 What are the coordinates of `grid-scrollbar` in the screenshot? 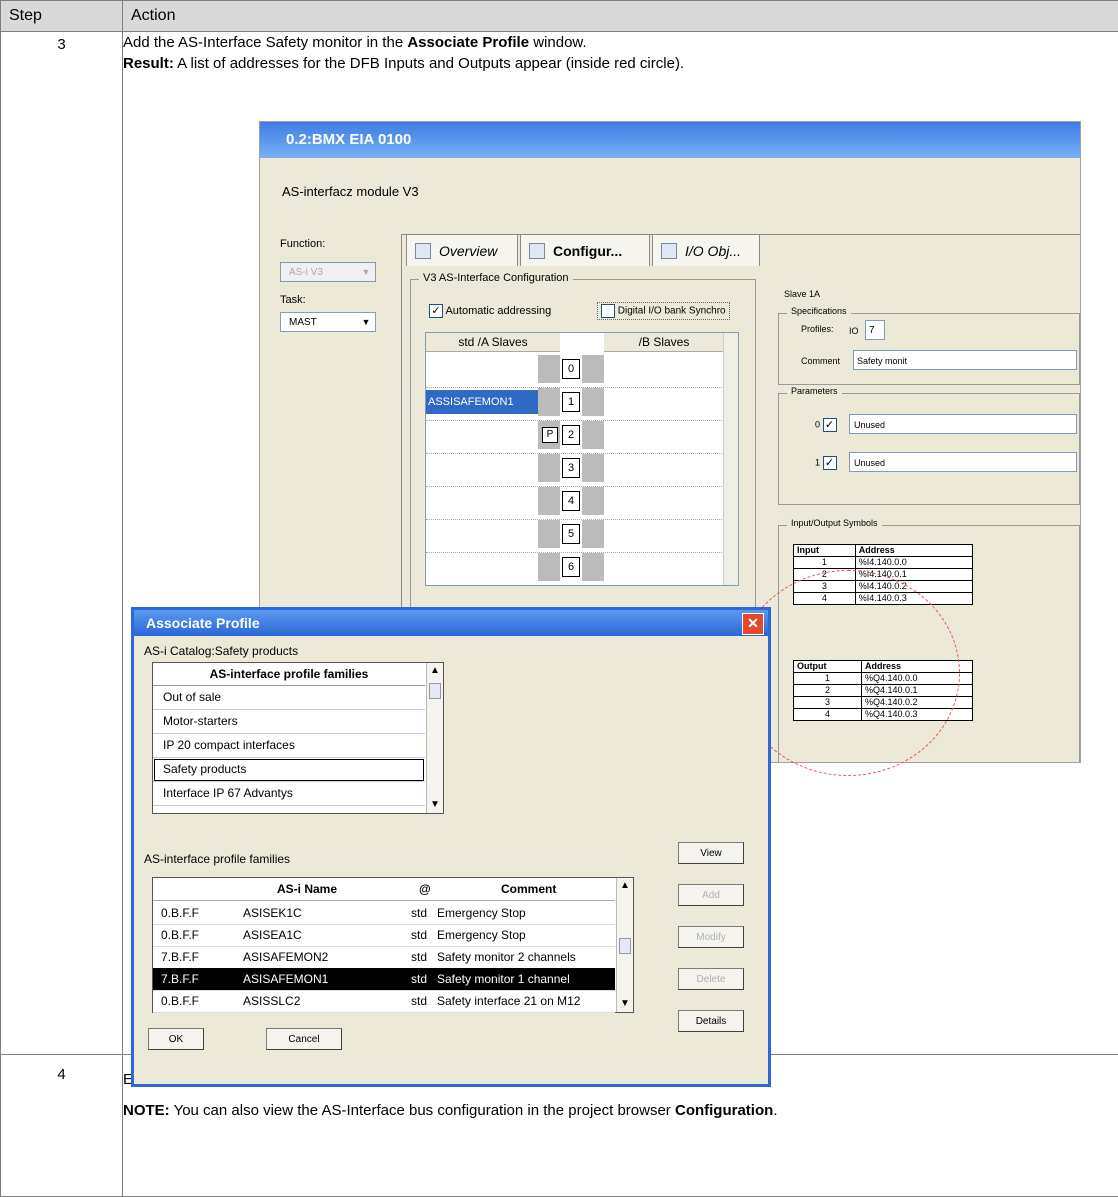 It's located at (730, 459).